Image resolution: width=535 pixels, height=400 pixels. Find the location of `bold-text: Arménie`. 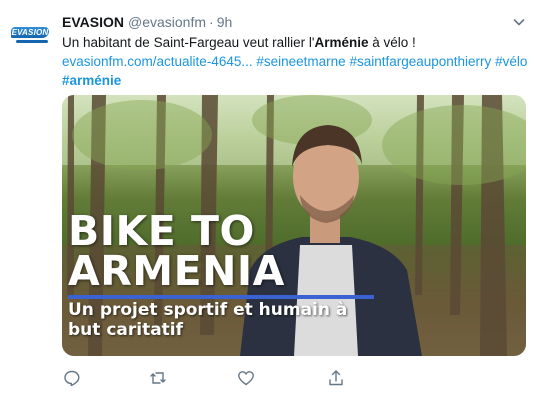

bold-text: Arménie is located at coordinates (341, 42).